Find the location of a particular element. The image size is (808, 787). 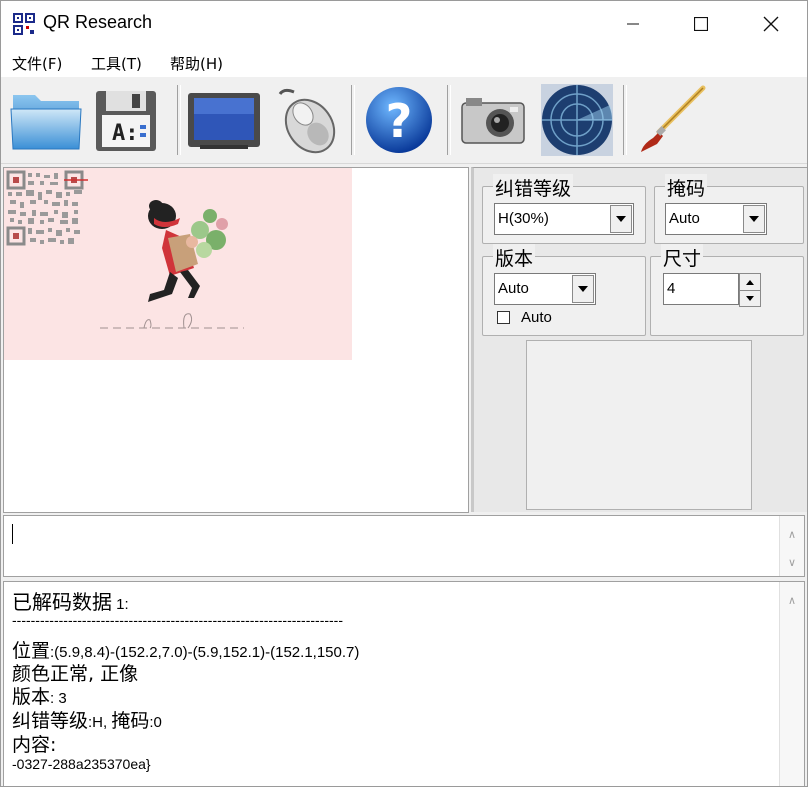

size-group: 尺寸 4 is located at coordinates (727, 290).